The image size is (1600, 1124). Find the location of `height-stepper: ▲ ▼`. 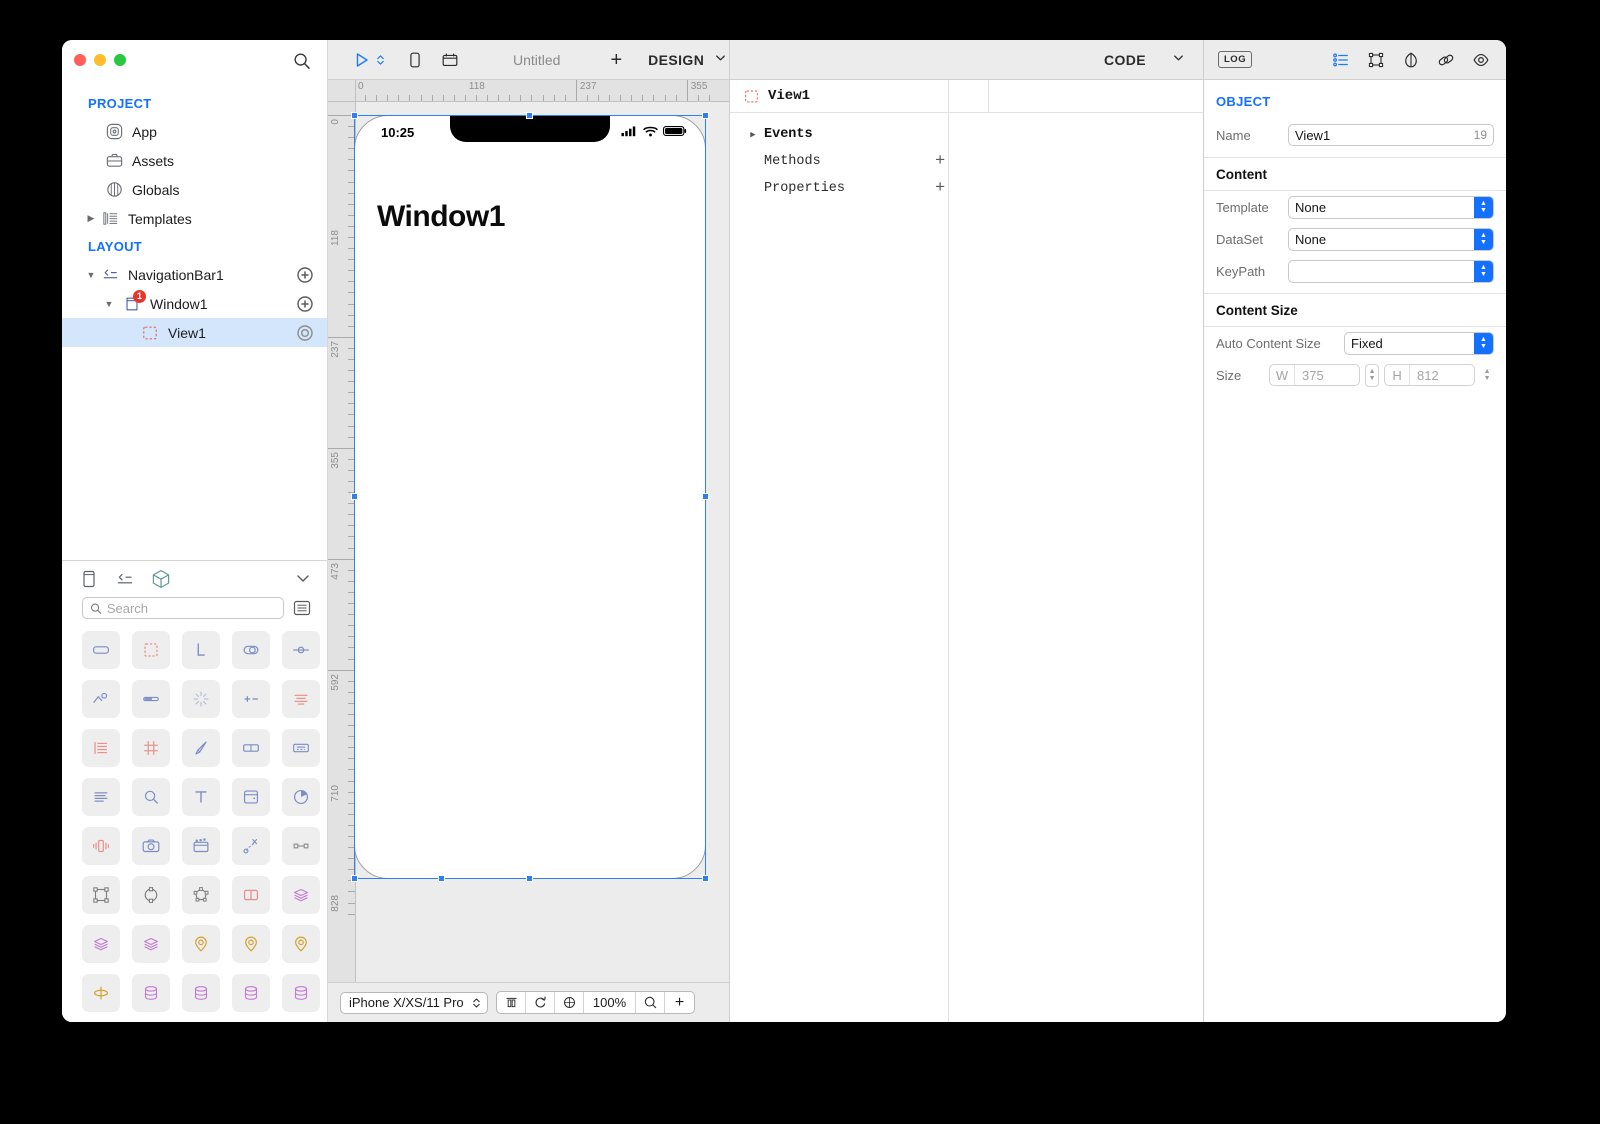

height-stepper: ▲ ▼ is located at coordinates (1487, 375).